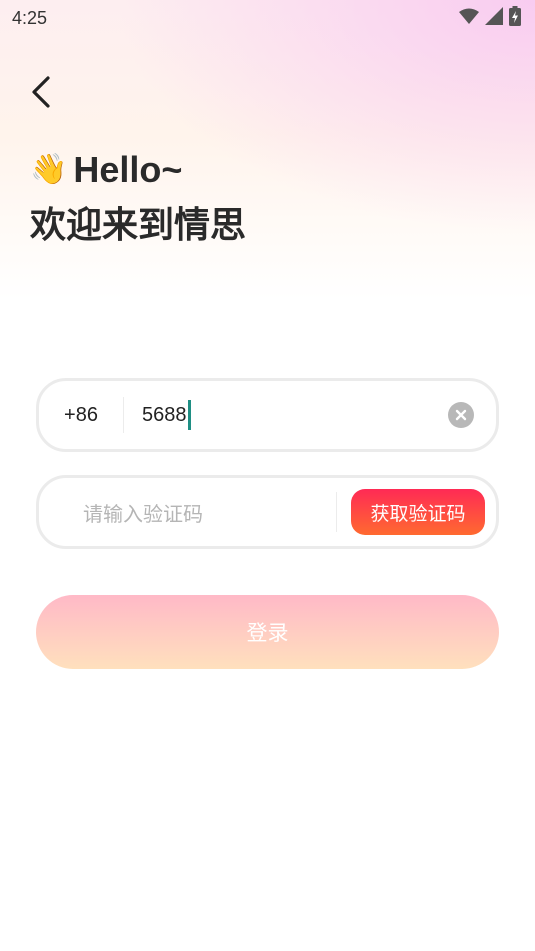  What do you see at coordinates (187, 512) in the screenshot?
I see `verification-code-input: 请输入验证码` at bounding box center [187, 512].